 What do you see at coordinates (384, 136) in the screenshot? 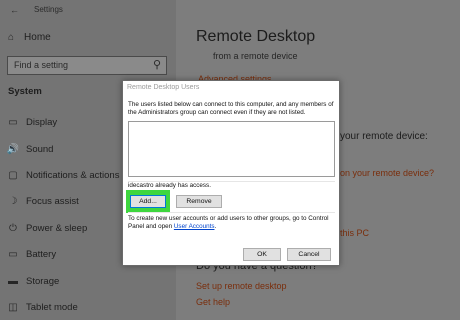
I see `partial-device-text: your remote device:` at bounding box center [384, 136].